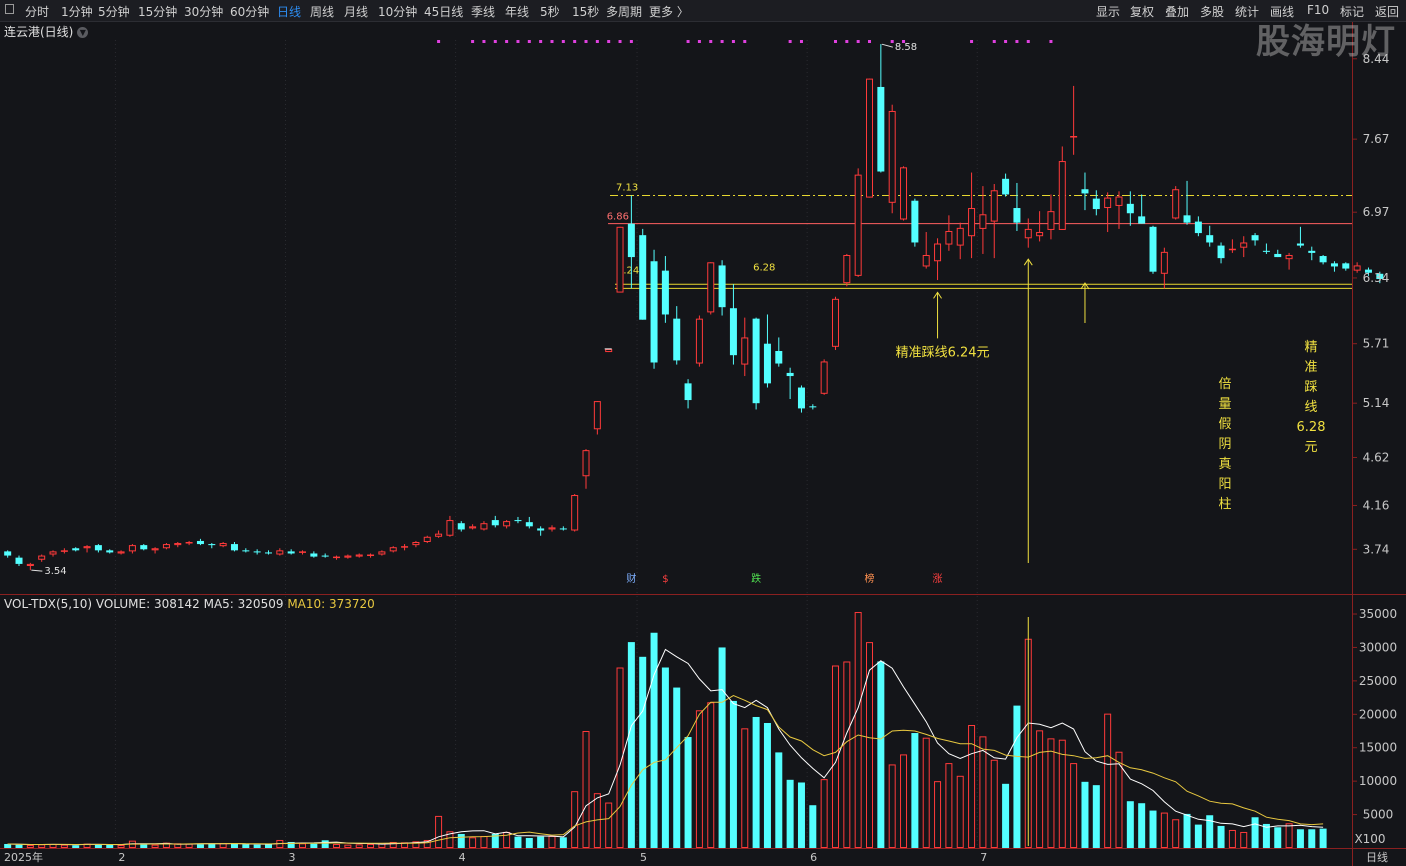 The height and width of the screenshot is (866, 1406). Describe the element at coordinates (517, 11) in the screenshot. I see `tab-yearly: 年线` at that location.